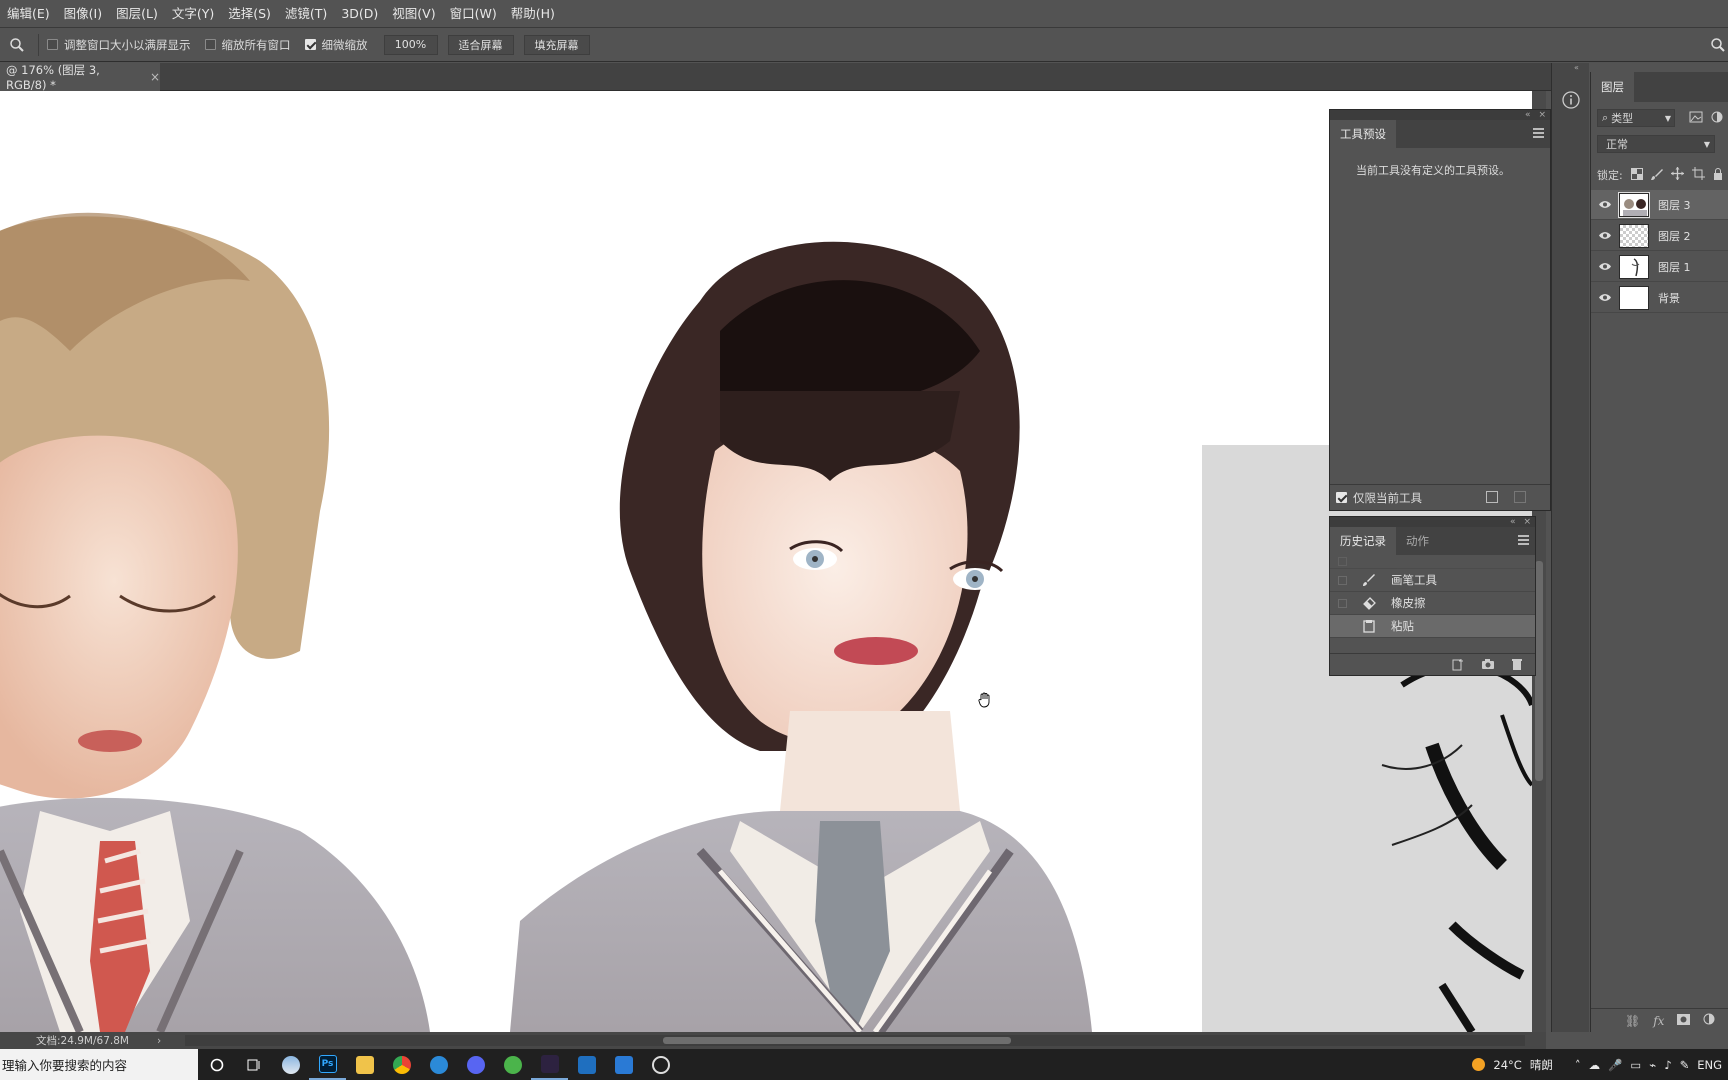  I want to click on menu-3d: 3D(D), so click(359, 14).